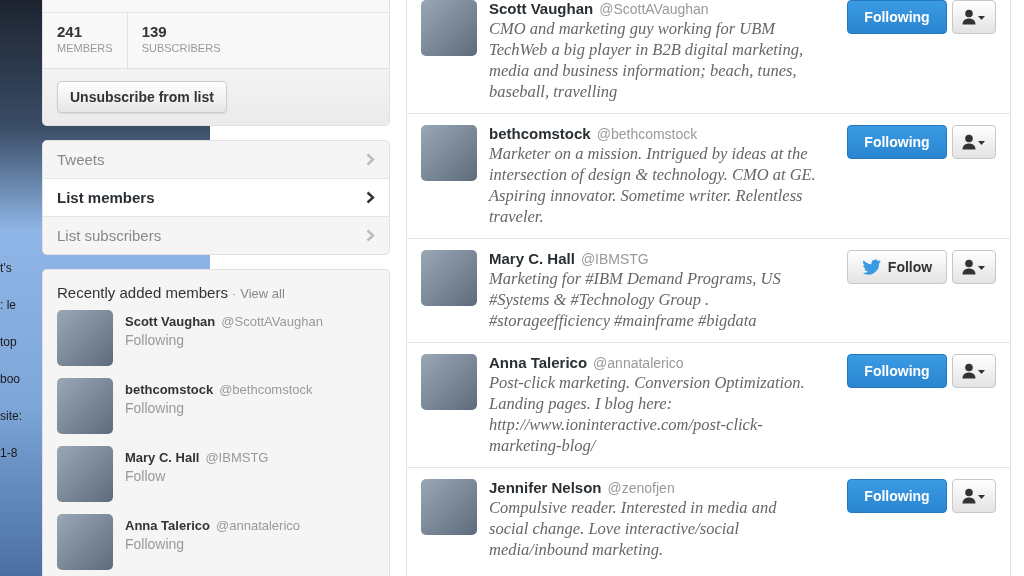 The width and height of the screenshot is (1024, 576). What do you see at coordinates (647, 60) in the screenshot?
I see `member-bio: CMO and marketing guy working for UBM TechWeb a big player in B2B digital marketing, media and business information; beach, tunes, baseball, travelling` at bounding box center [647, 60].